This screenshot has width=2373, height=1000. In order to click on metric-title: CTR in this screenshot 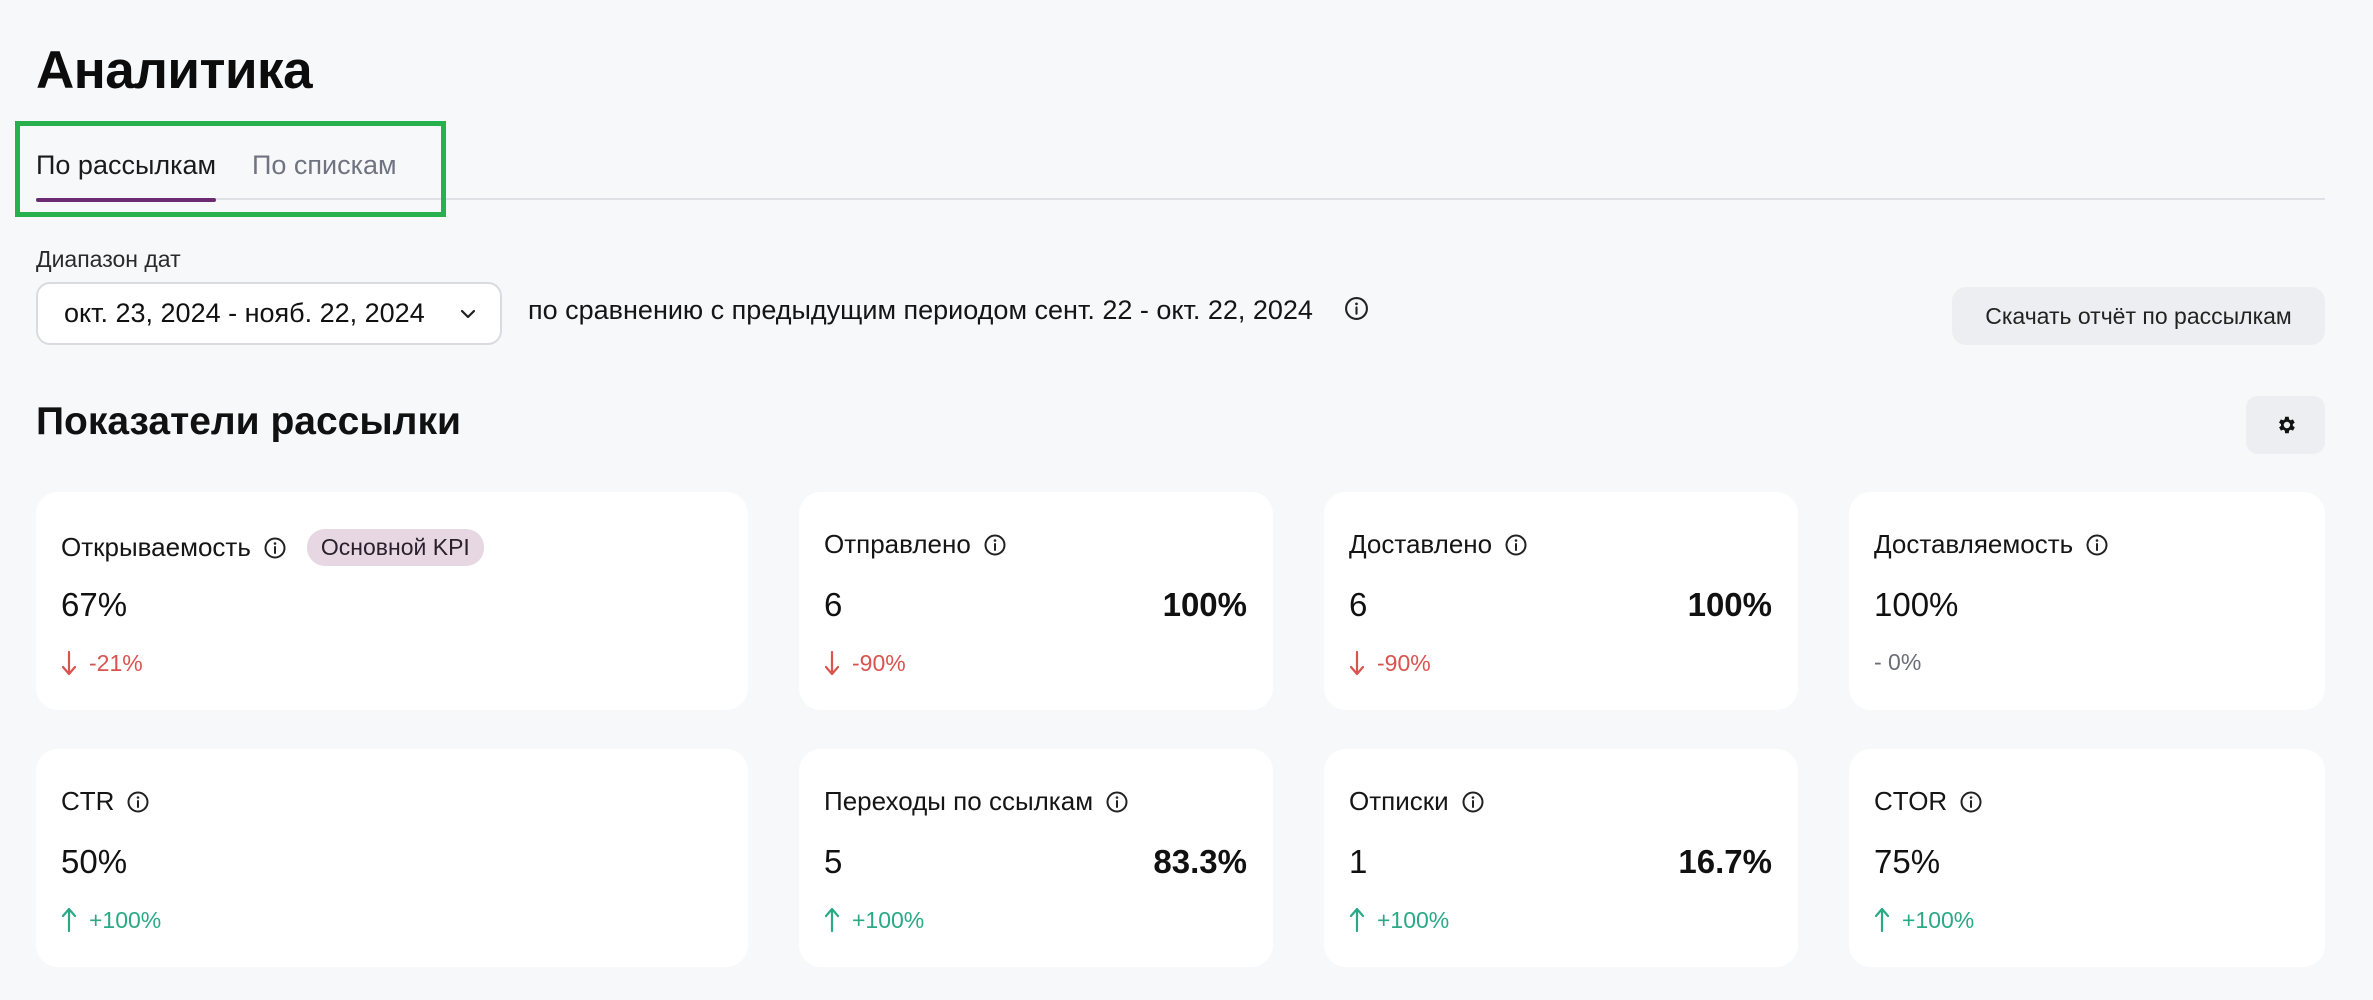, I will do `click(88, 801)`.